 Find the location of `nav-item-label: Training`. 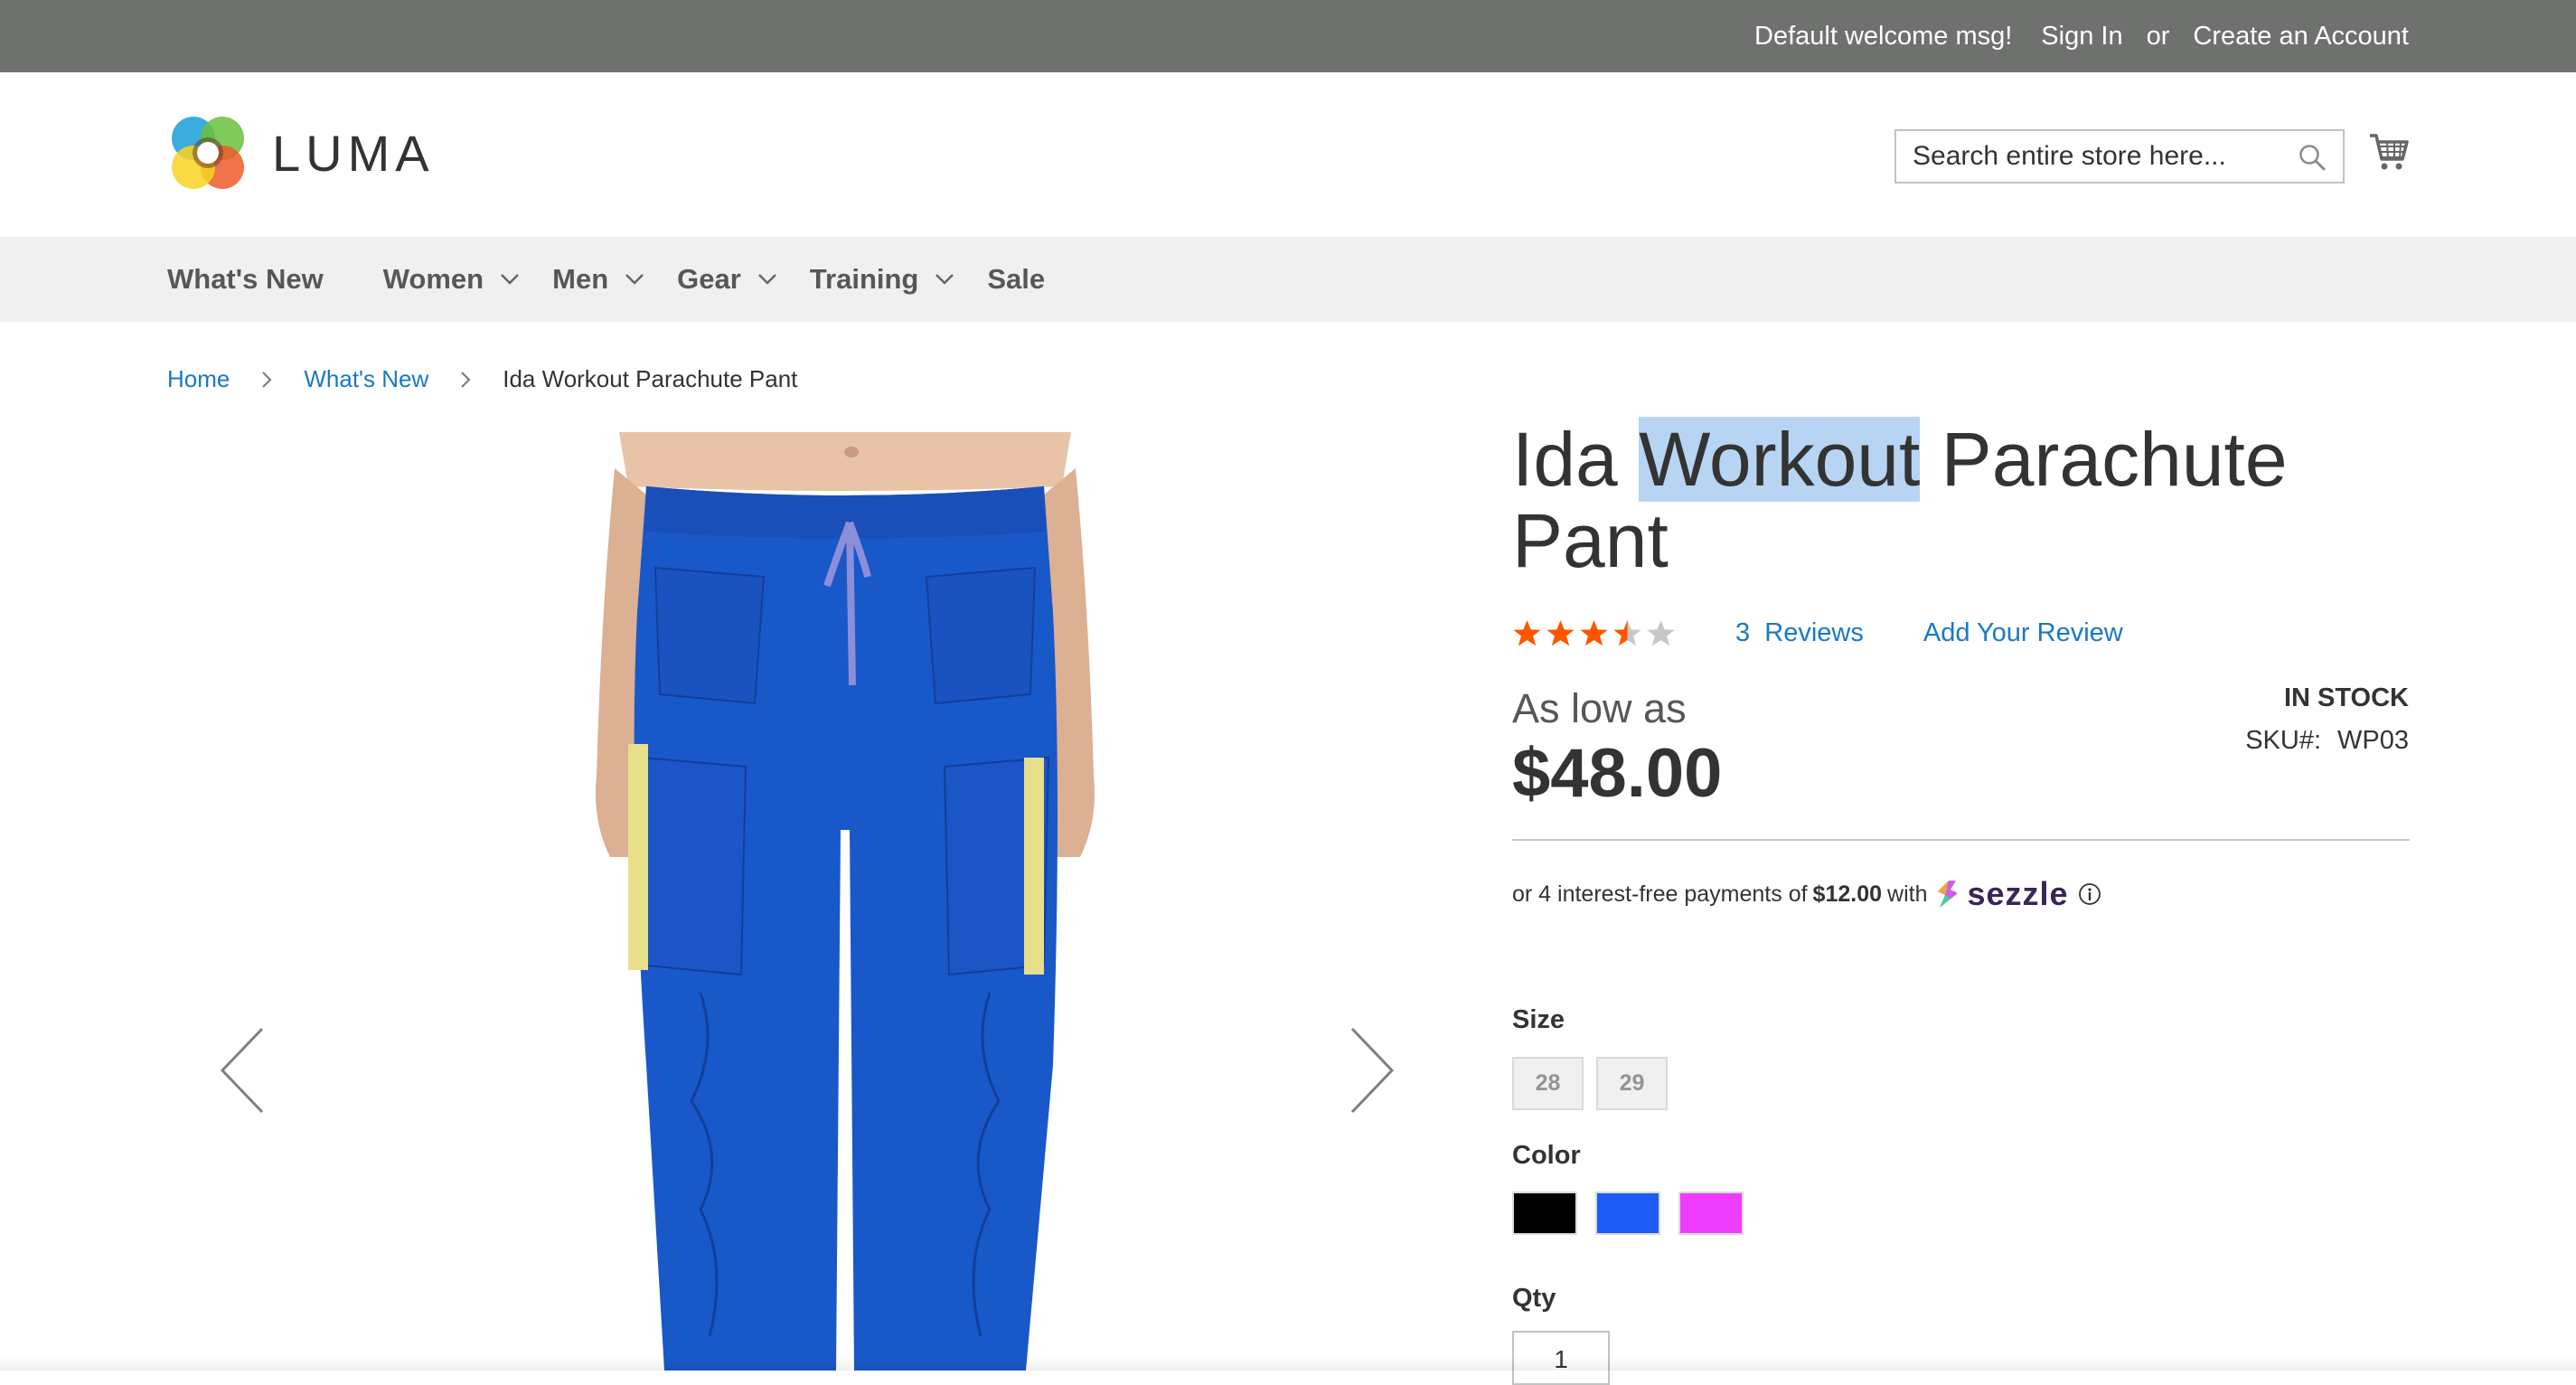

nav-item-label: Training is located at coordinates (864, 279).